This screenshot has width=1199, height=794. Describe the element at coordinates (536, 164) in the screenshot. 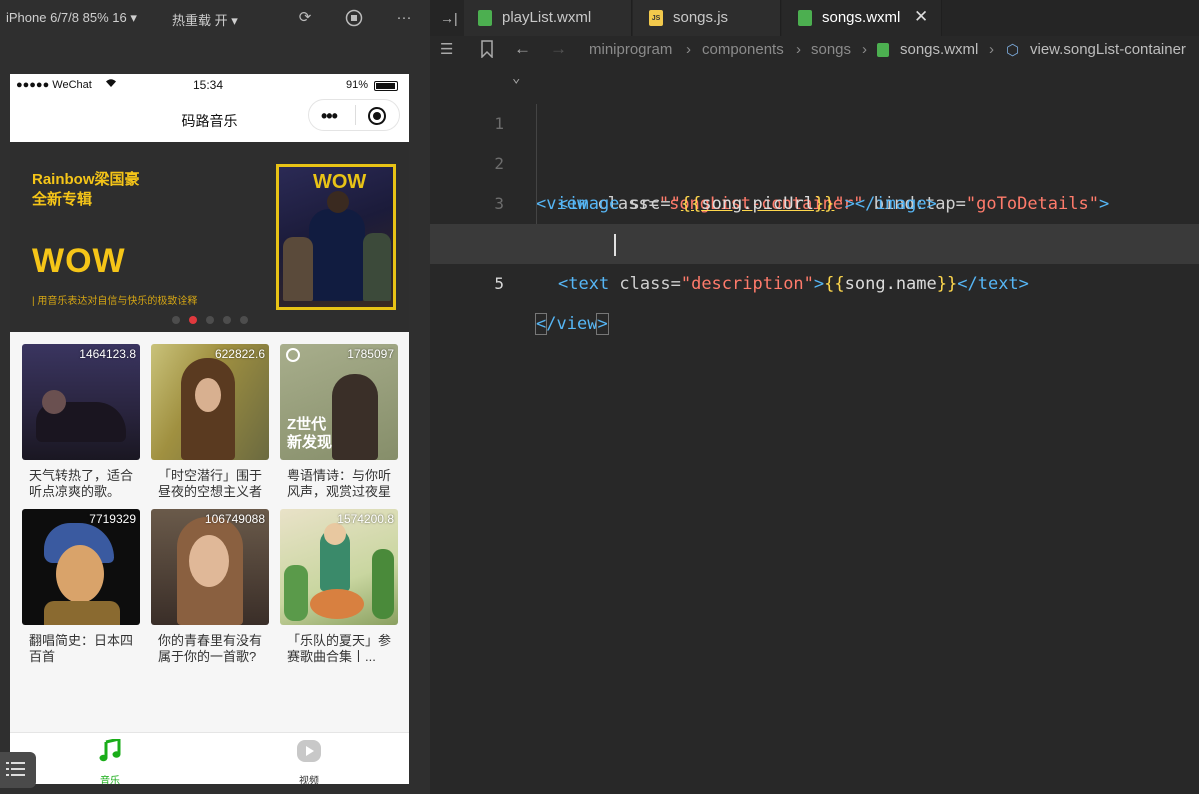

I see `indent-guide` at that location.